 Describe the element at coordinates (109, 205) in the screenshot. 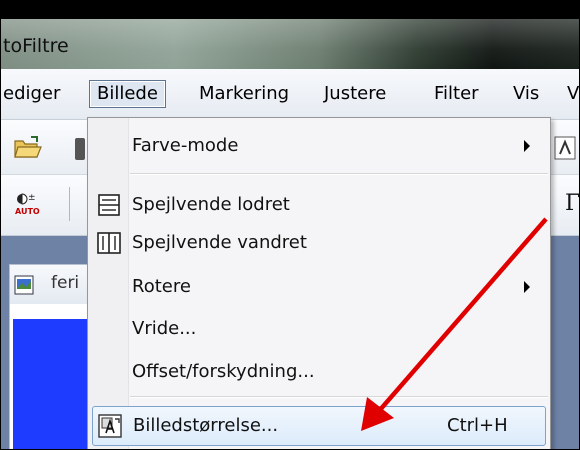

I see `flip-vertical-icon` at that location.